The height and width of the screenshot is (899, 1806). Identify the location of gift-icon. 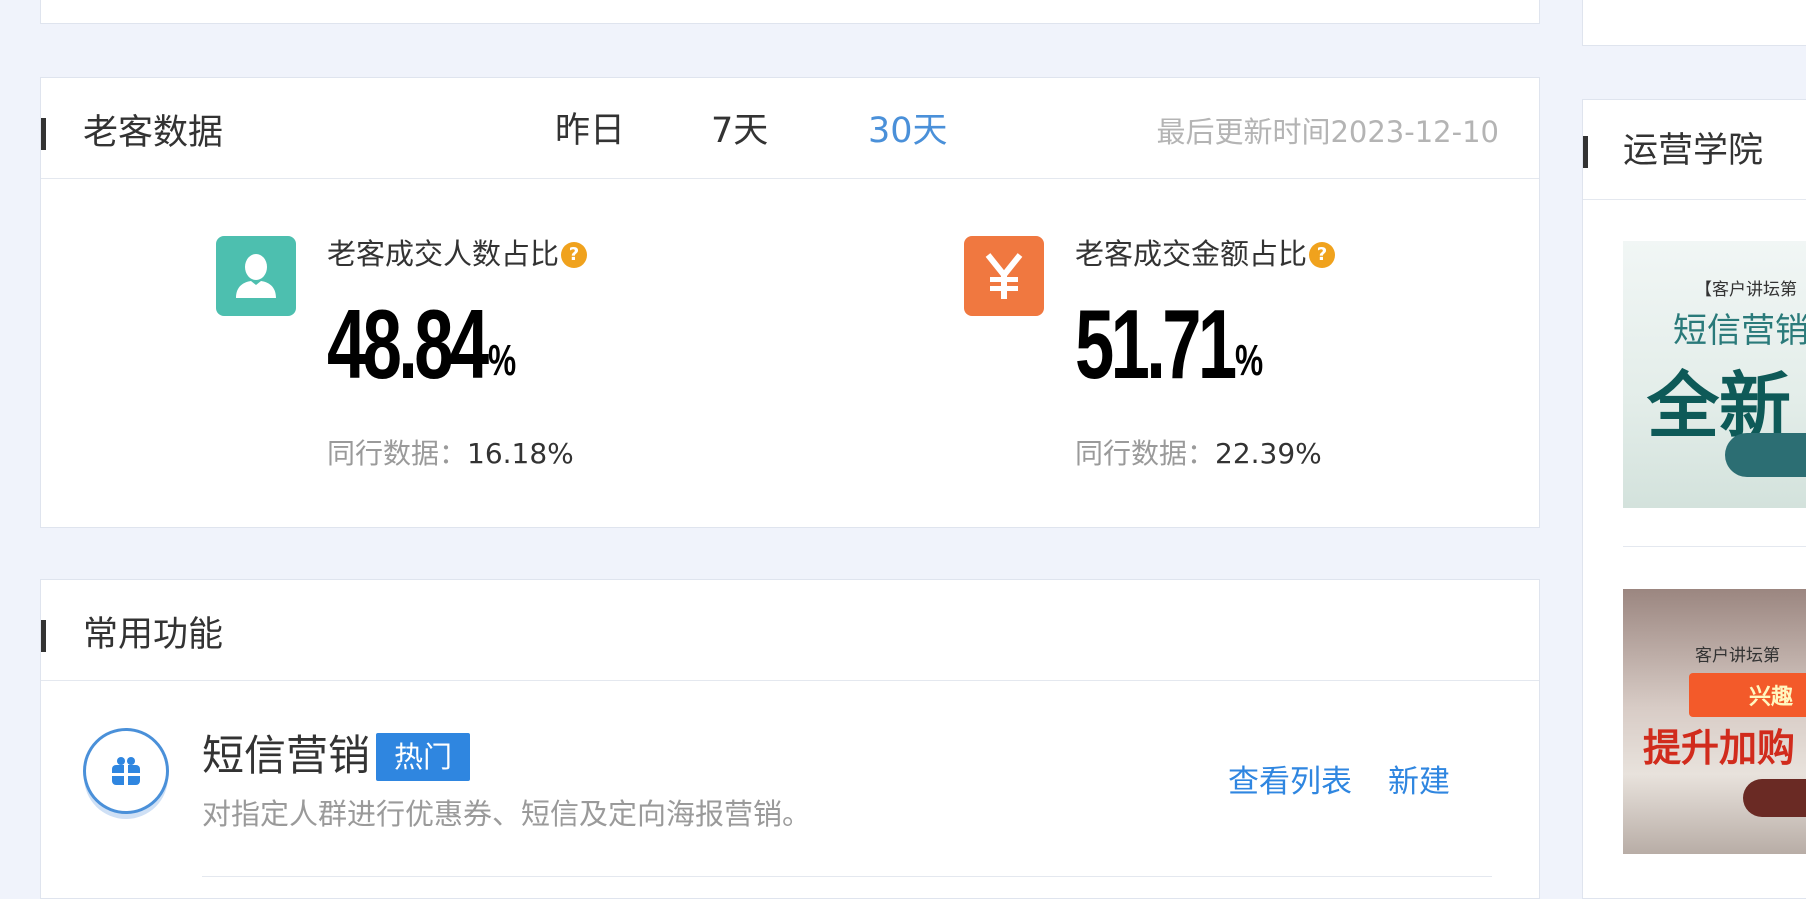
(126, 771).